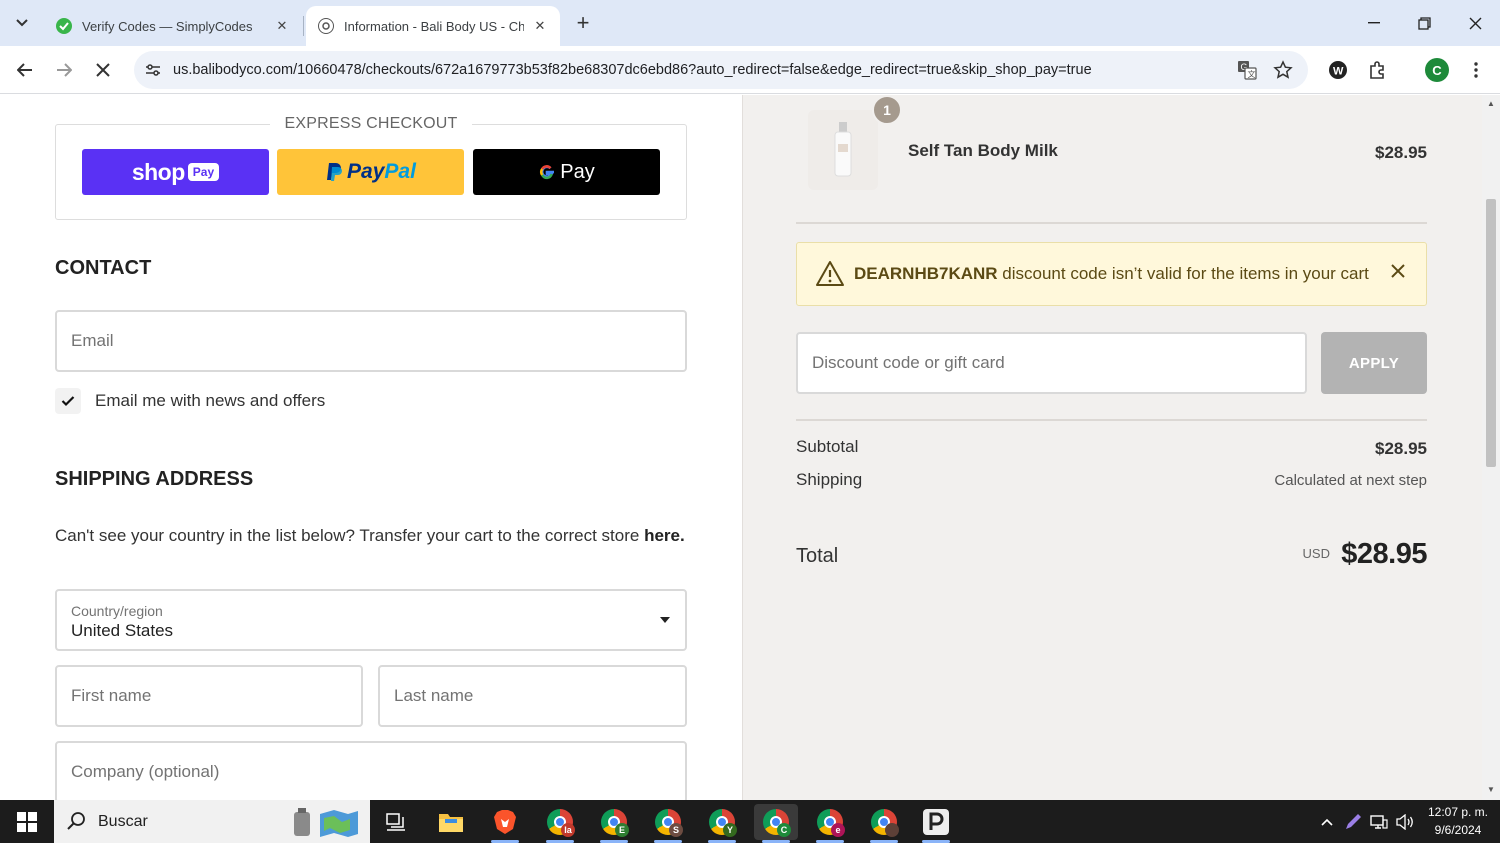 This screenshot has width=1500, height=843. What do you see at coordinates (212, 821) in the screenshot?
I see `taskbar-search-box: Buscar` at bounding box center [212, 821].